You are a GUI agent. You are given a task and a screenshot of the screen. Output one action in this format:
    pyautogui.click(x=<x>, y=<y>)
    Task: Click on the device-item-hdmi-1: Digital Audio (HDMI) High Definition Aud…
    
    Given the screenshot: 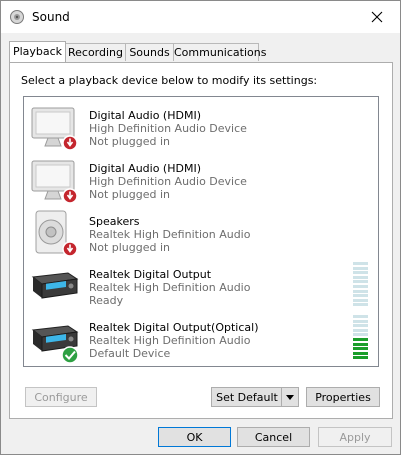 What is the action you would take?
    pyautogui.click(x=201, y=126)
    